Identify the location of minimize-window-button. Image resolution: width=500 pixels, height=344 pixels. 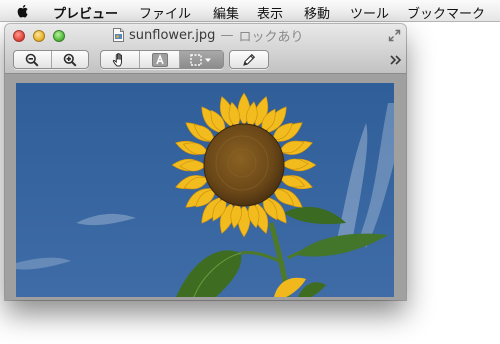
(39, 36).